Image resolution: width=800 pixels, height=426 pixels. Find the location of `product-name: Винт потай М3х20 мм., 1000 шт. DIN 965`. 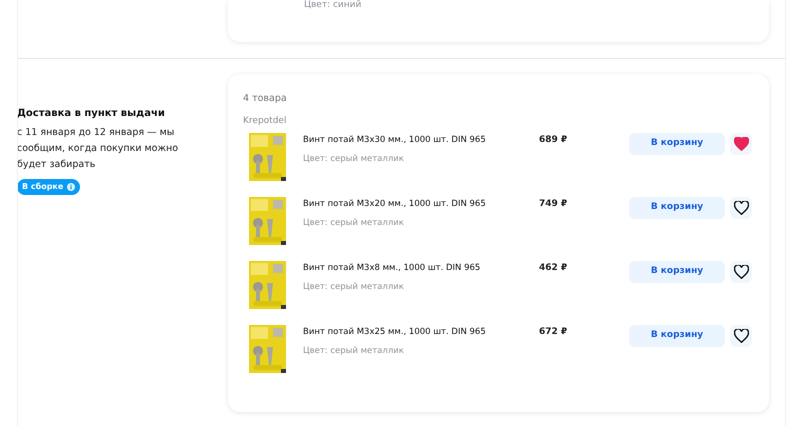

product-name: Винт потай М3х20 мм., 1000 шт. DIN 965 is located at coordinates (421, 204).